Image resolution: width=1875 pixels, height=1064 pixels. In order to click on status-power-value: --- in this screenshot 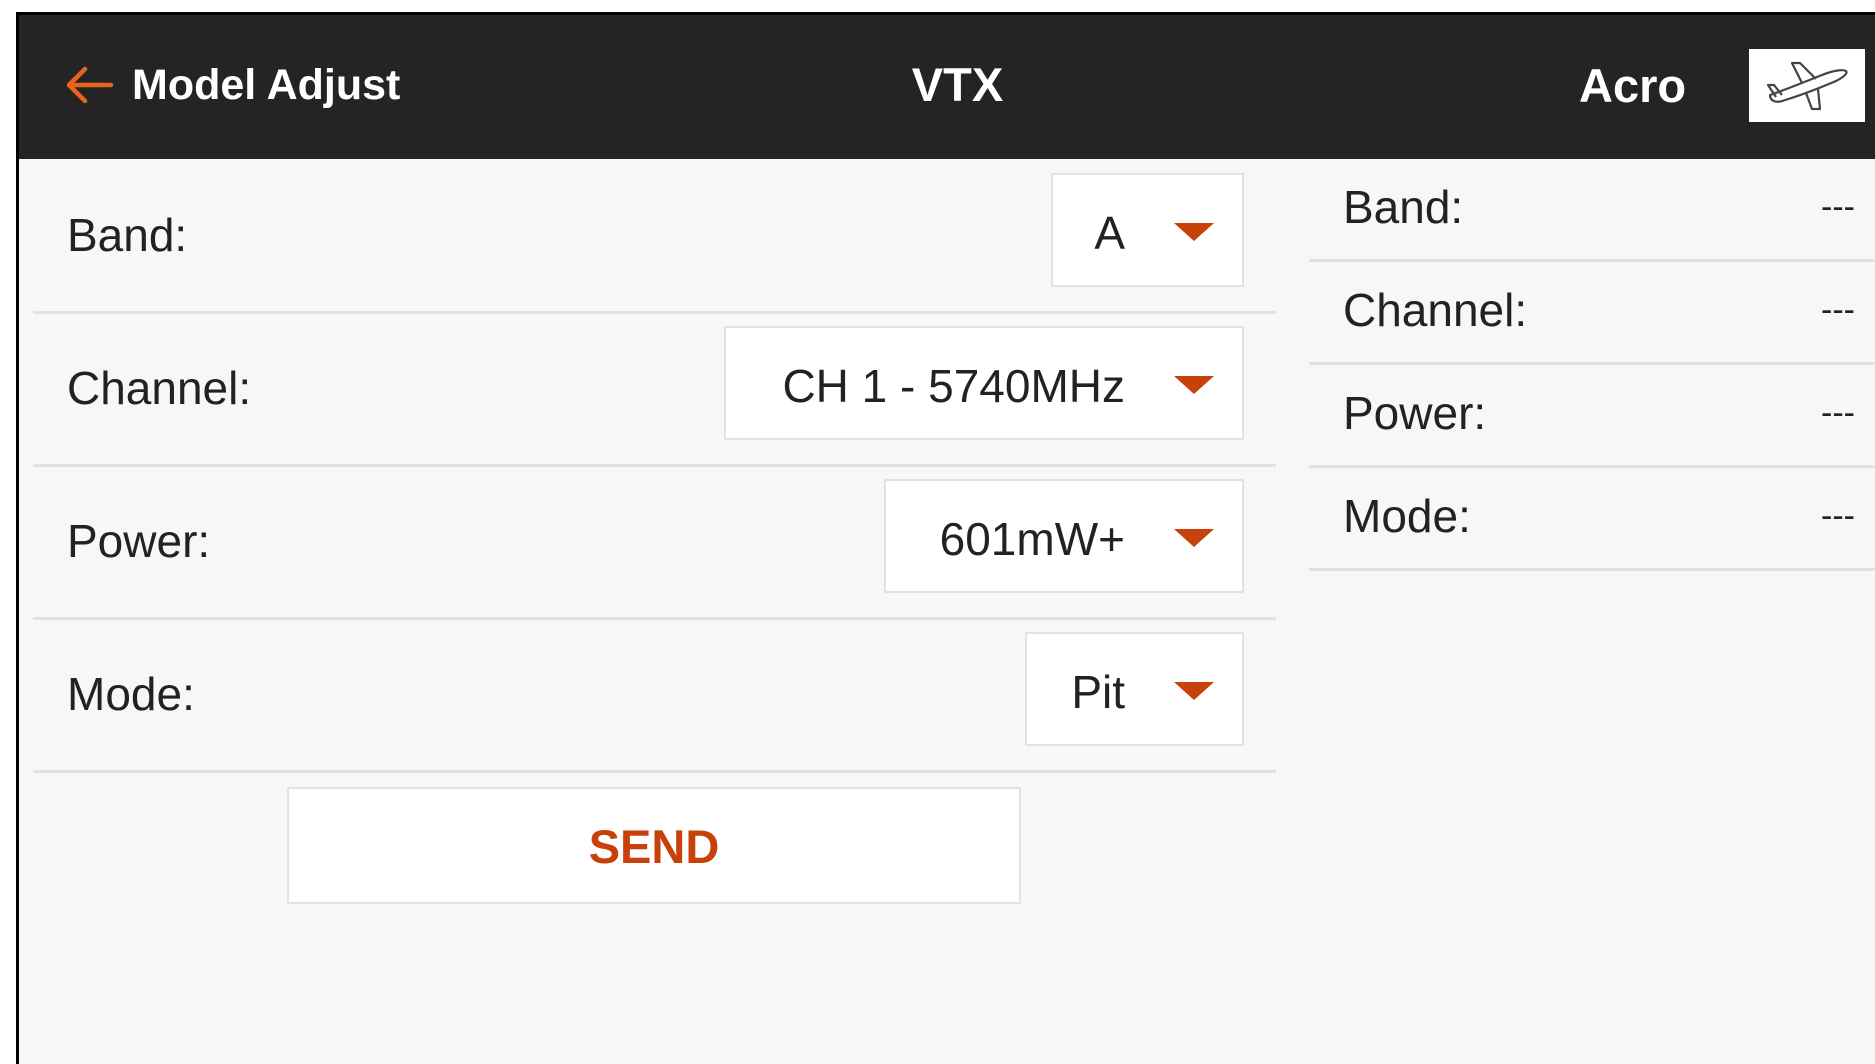, I will do `click(1838, 413)`.